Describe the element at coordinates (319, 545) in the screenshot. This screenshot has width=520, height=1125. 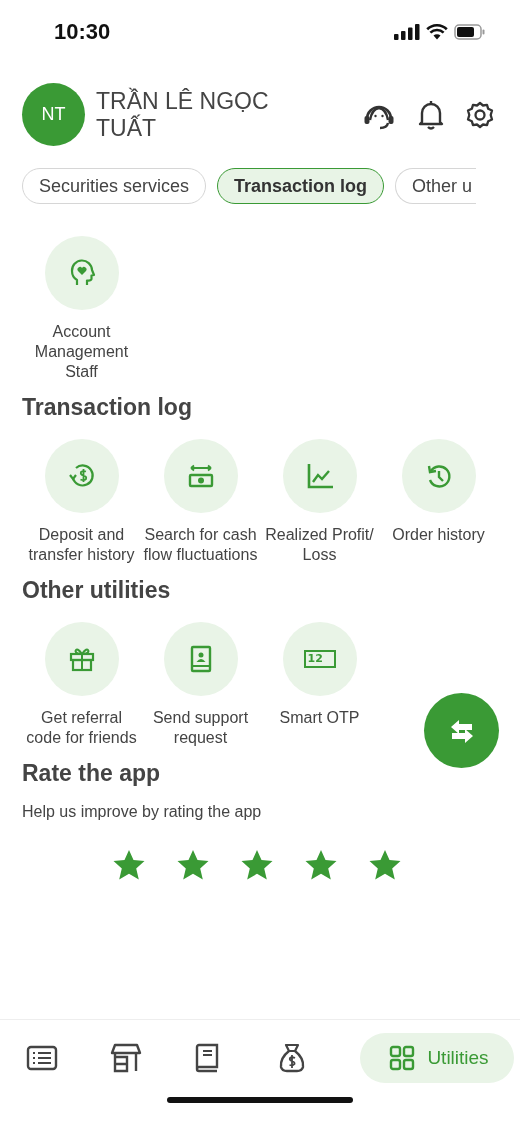
I see `utility-label: Realized Profit/ Loss` at that location.